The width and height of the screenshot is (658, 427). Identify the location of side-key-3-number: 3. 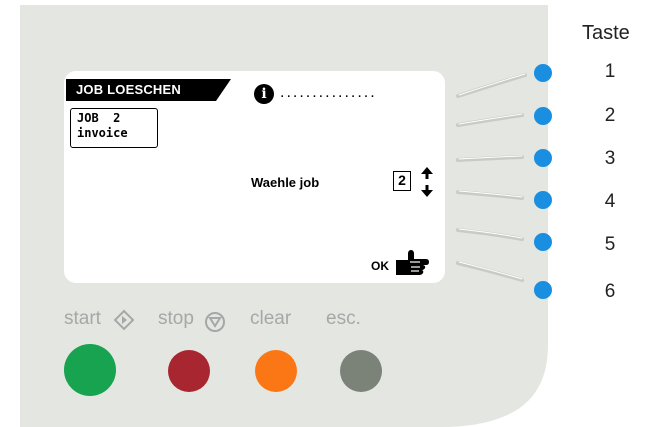
(610, 158).